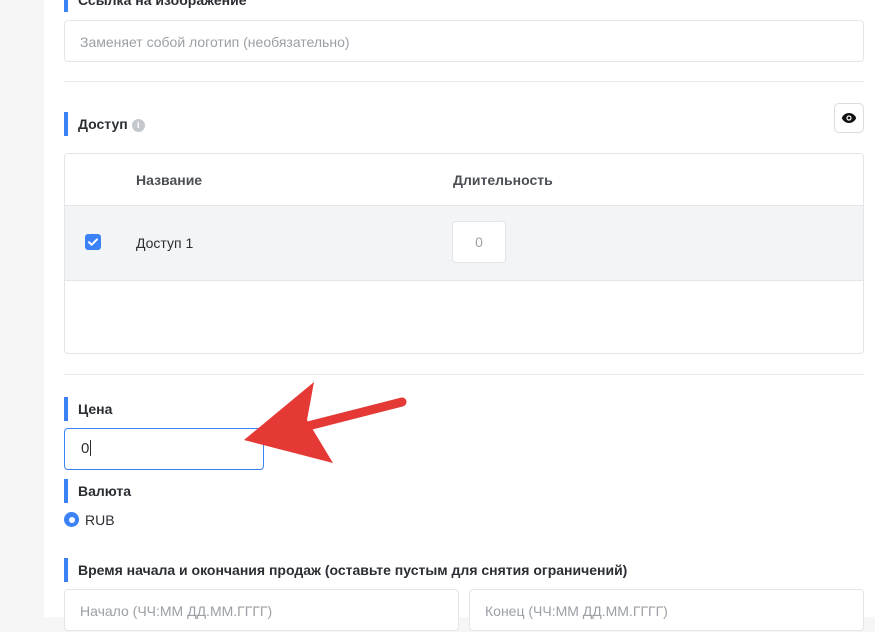  I want to click on price-label: Цена, so click(88, 409).